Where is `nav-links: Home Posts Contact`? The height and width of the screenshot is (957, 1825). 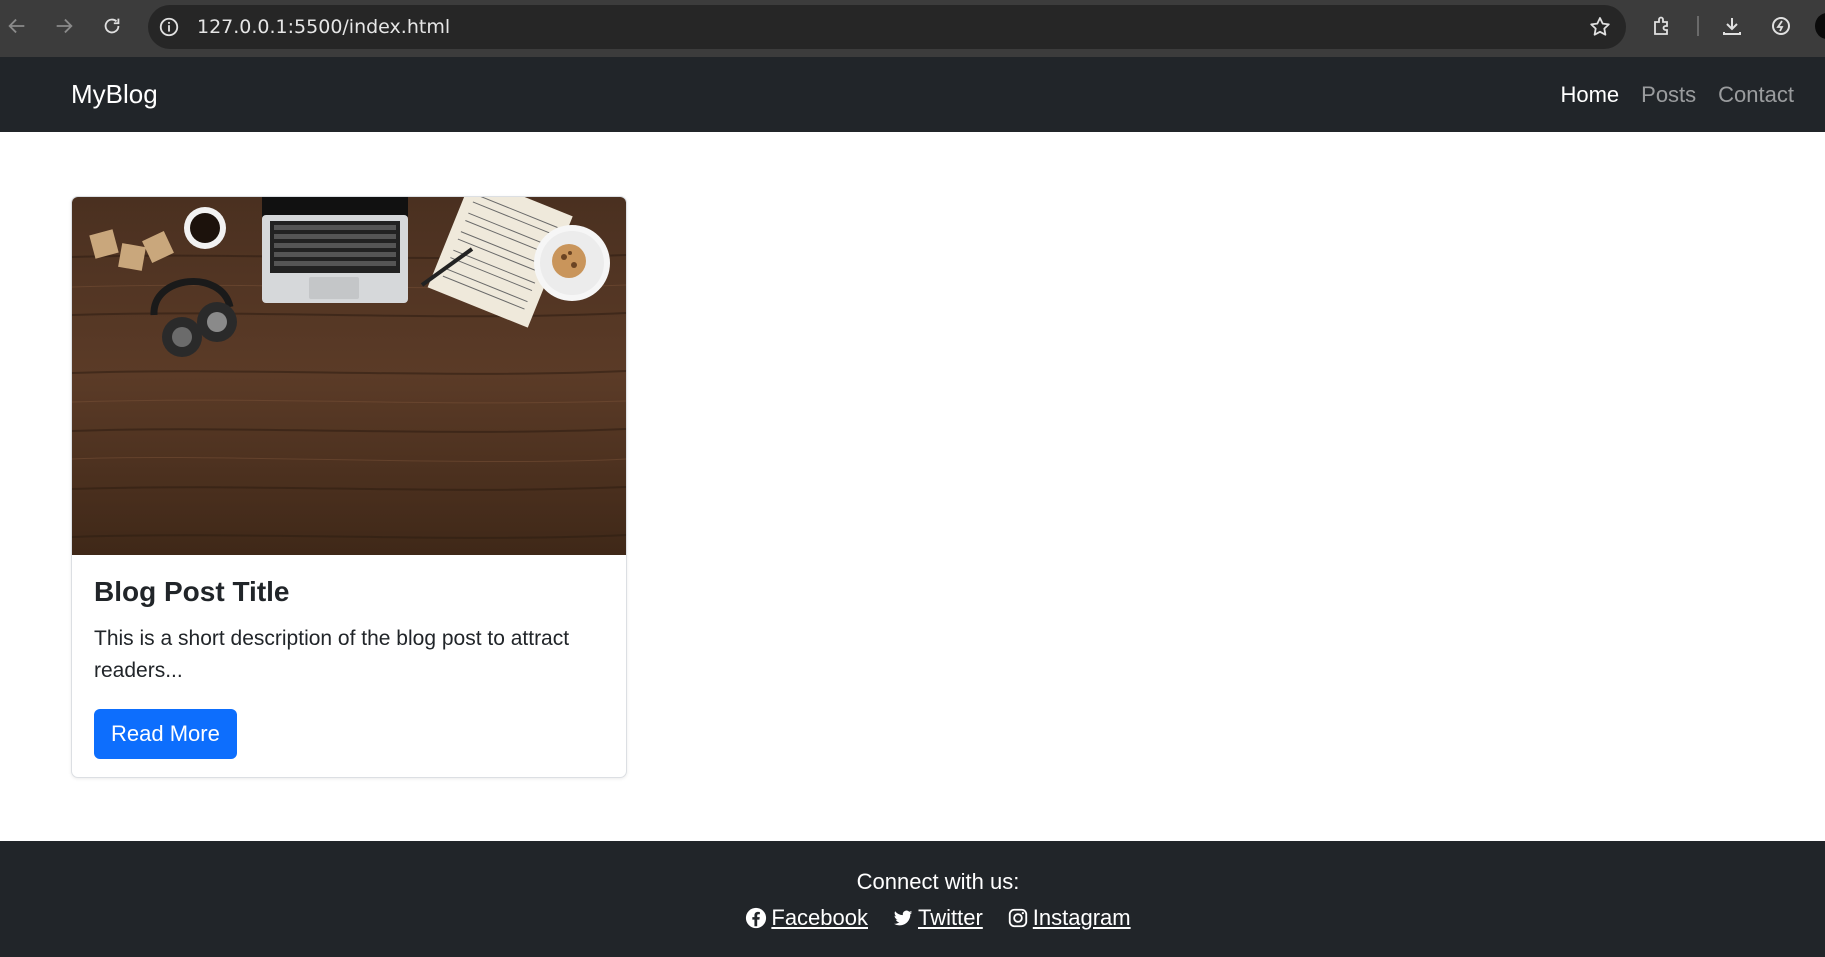 nav-links: Home Posts Contact is located at coordinates (1677, 94).